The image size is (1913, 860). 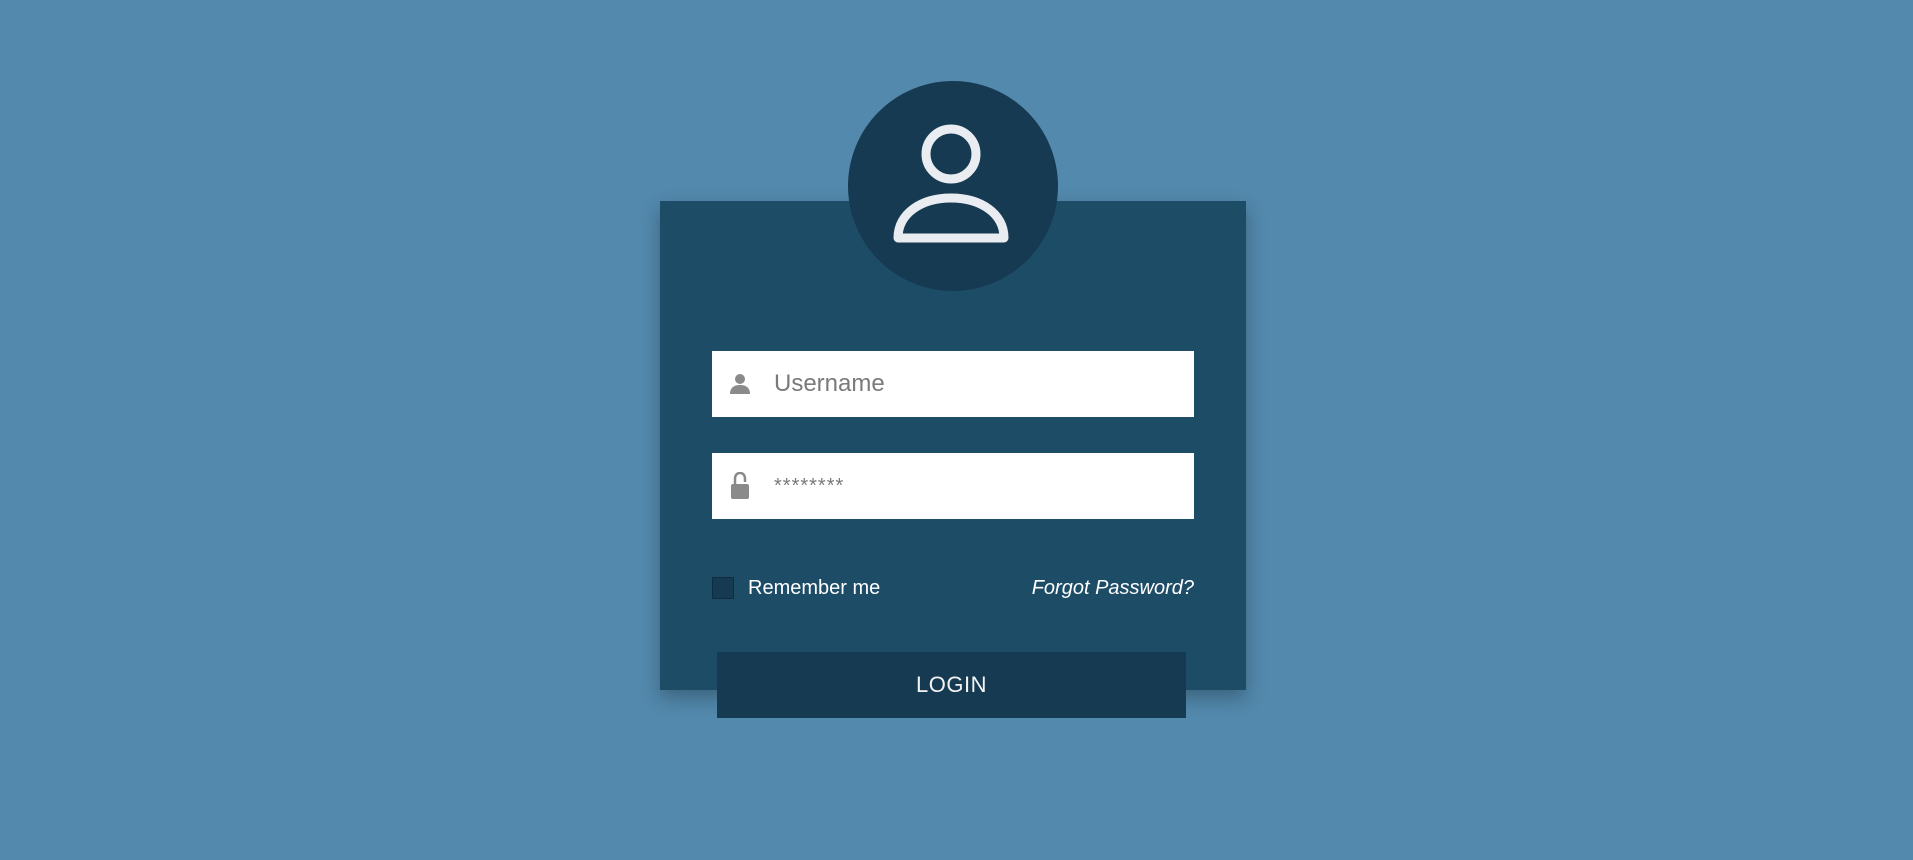 What do you see at coordinates (951, 685) in the screenshot?
I see `login-button: LOGIN` at bounding box center [951, 685].